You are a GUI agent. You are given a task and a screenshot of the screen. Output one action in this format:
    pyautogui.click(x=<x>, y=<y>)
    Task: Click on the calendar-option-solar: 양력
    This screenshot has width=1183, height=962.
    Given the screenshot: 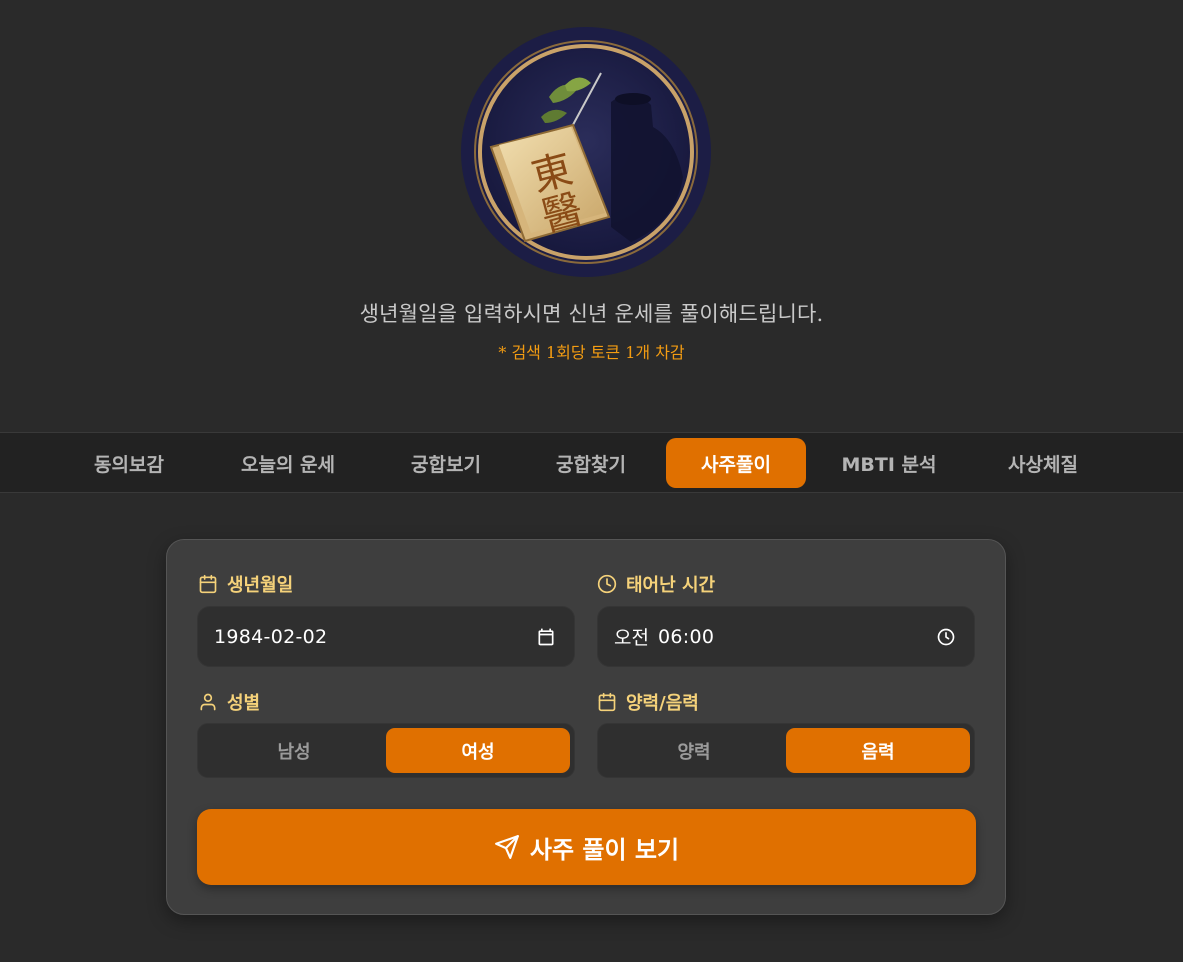 What is the action you would take?
    pyautogui.click(x=694, y=750)
    